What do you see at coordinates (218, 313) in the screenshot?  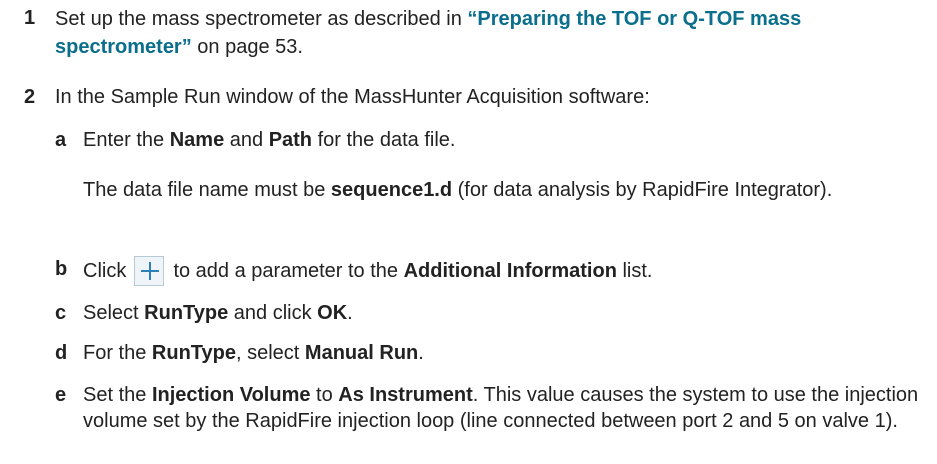 I see `substep-text: Select RunType and click OK.` at bounding box center [218, 313].